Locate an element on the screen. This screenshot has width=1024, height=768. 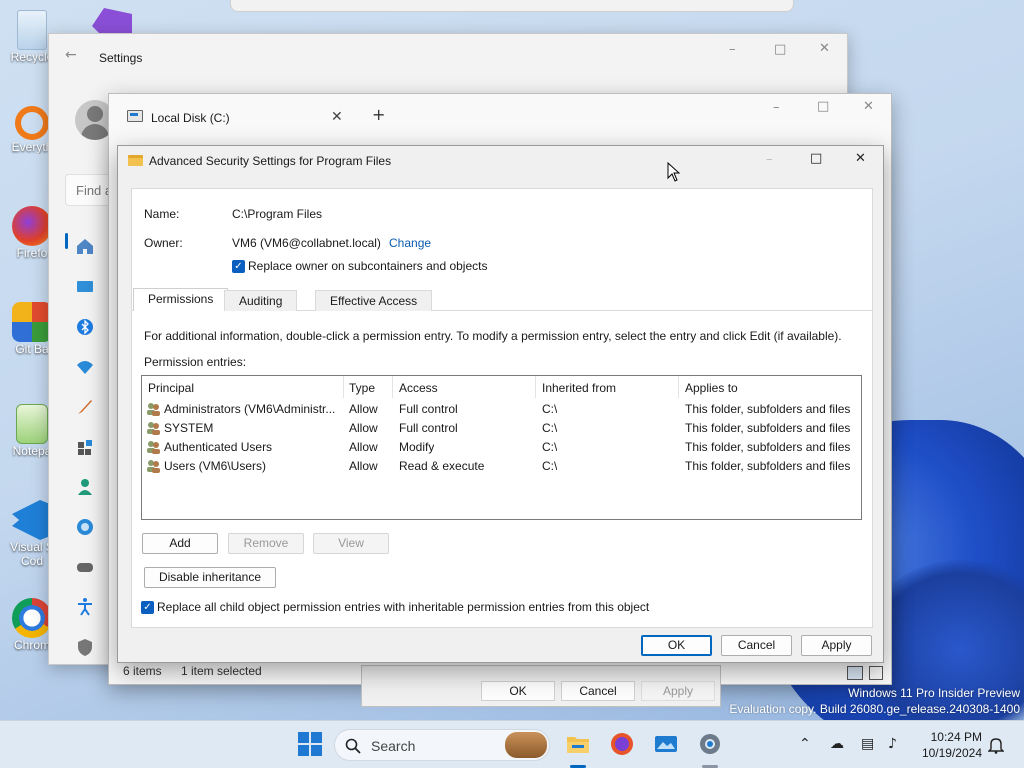
network-tray-icon: ▤ is located at coordinates (867, 744).